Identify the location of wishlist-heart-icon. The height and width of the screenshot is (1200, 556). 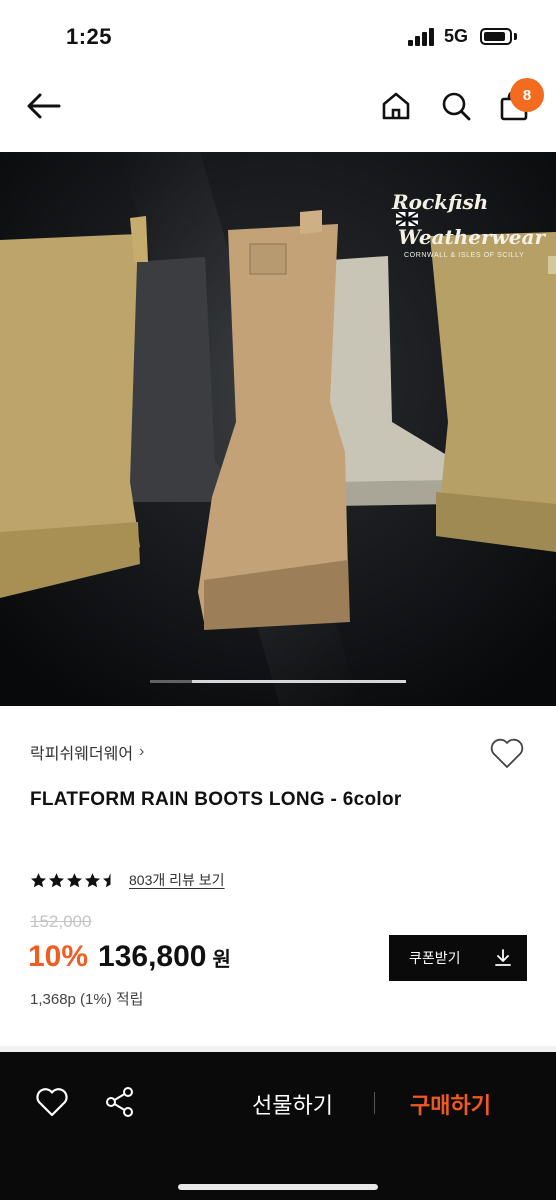
(52, 1102).